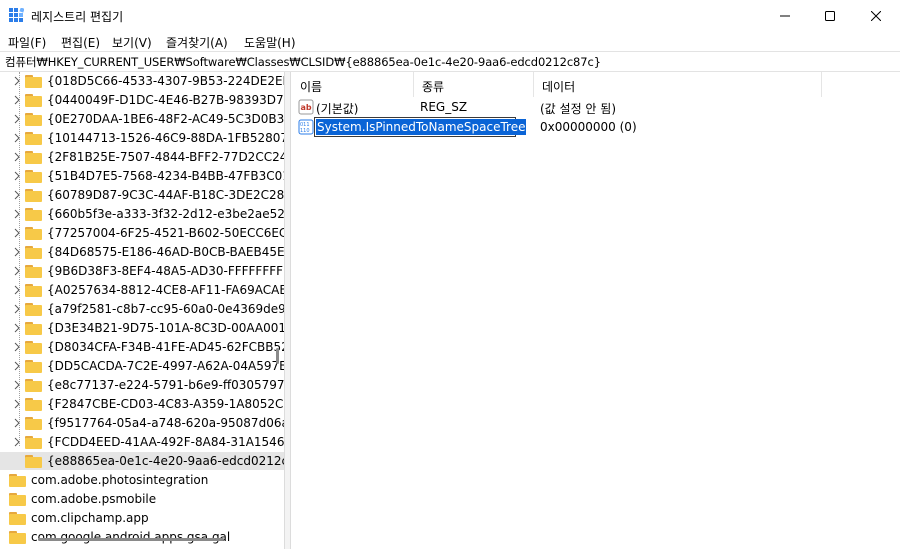  Describe the element at coordinates (352, 84) in the screenshot. I see `column-name-header: 이름` at that location.